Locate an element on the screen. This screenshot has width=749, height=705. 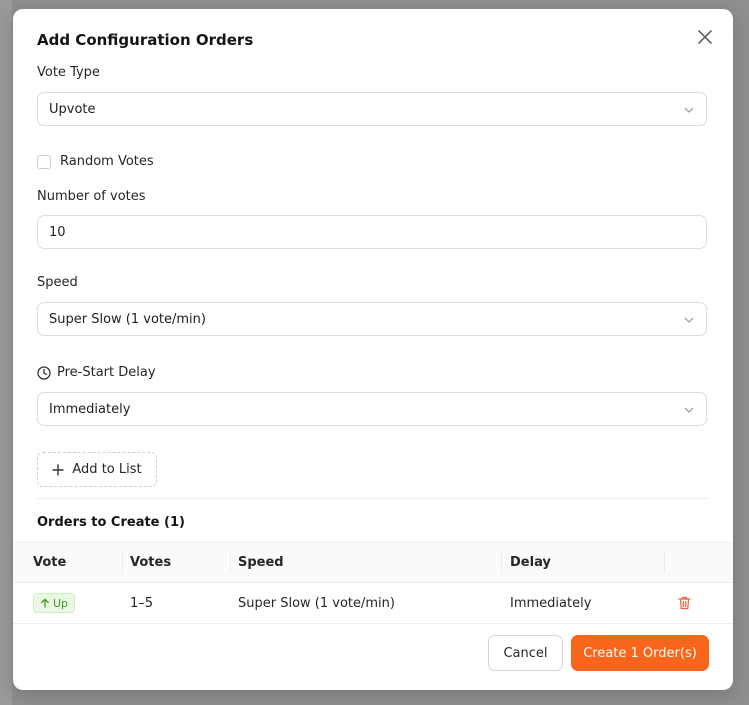
dialog-title: Add Configuration Orders is located at coordinates (145, 40).